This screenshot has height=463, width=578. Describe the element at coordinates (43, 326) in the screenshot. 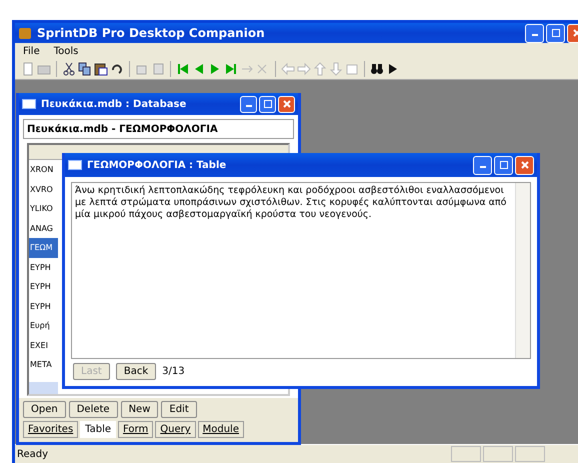

I see `table-list-item: Ευρή` at that location.